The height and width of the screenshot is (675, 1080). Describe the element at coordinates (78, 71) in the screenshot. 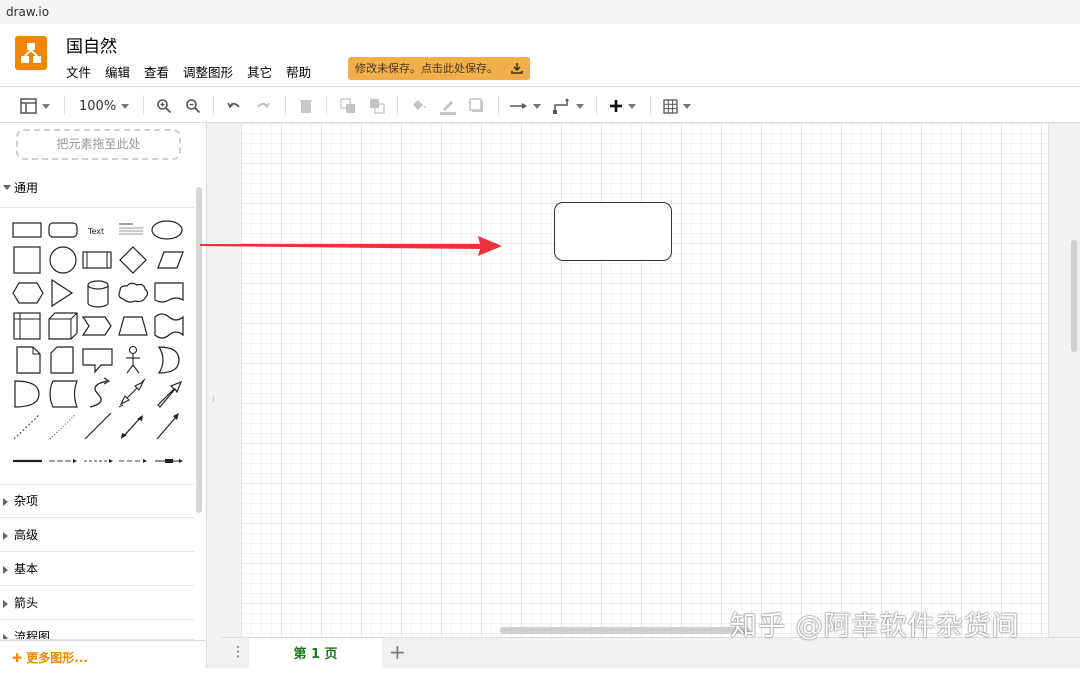

I see `menu-file: 文件` at that location.